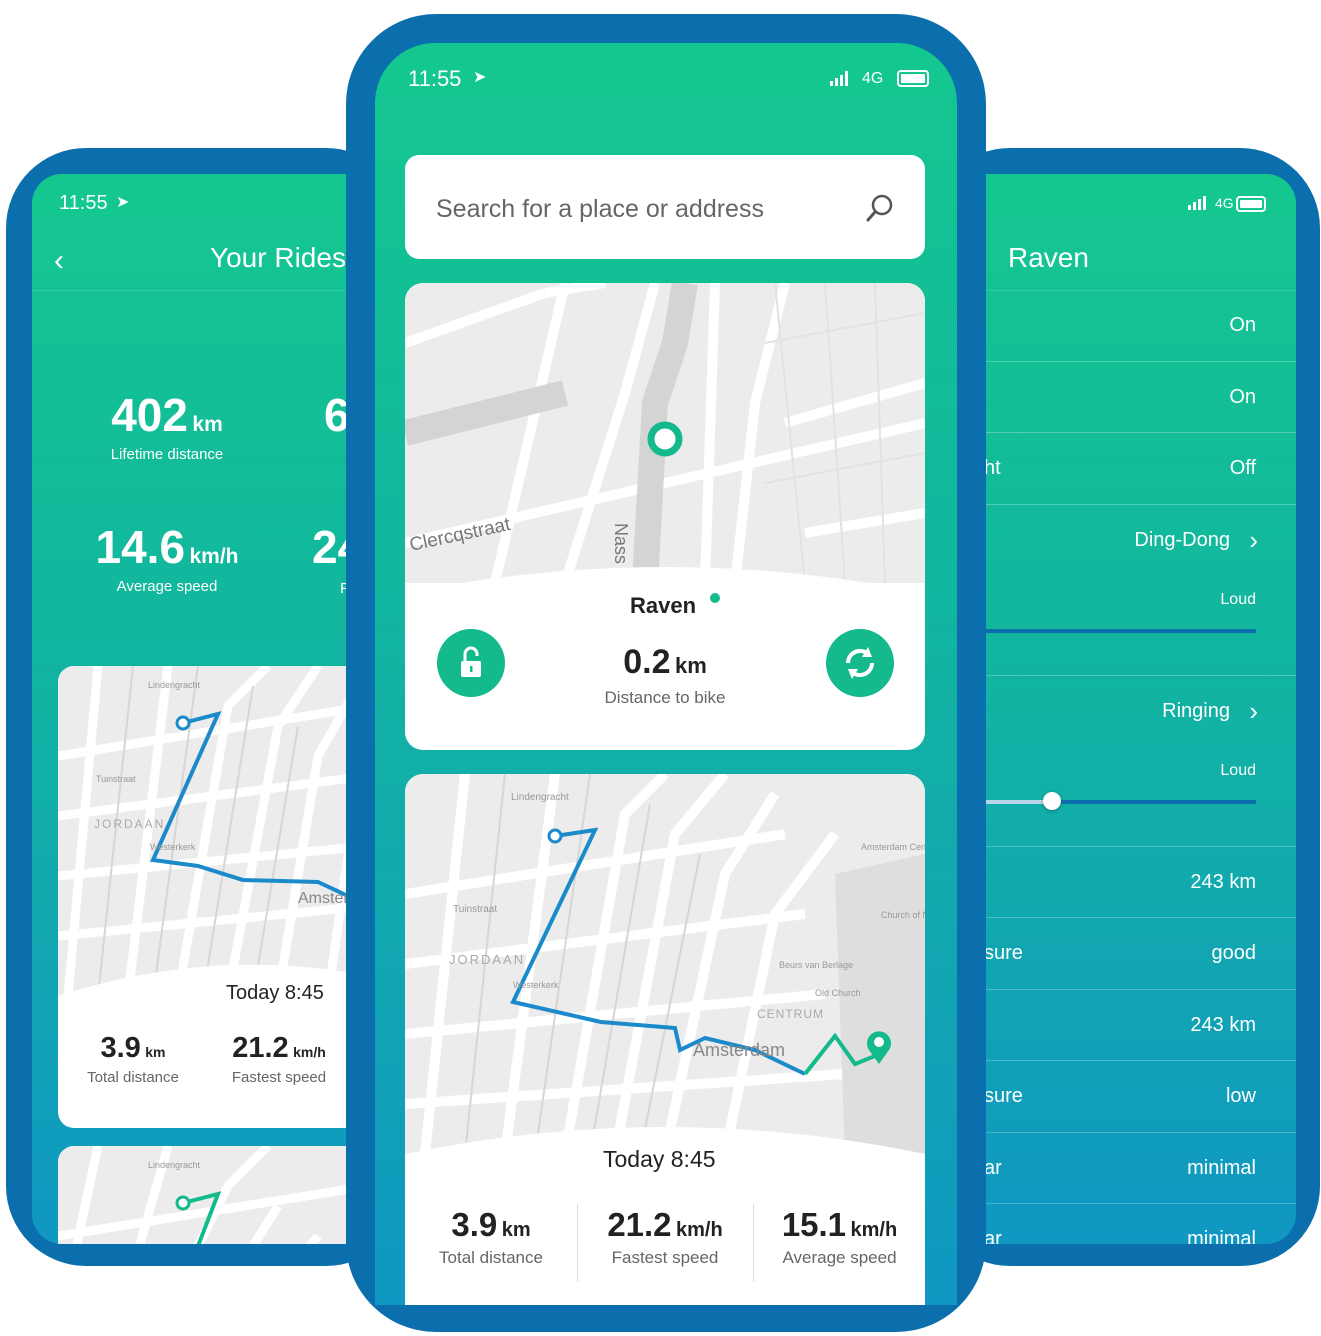 The width and height of the screenshot is (1321, 1336). I want to click on fastest-speed-stat: 21.2 km/h Fastest speed, so click(279, 1059).